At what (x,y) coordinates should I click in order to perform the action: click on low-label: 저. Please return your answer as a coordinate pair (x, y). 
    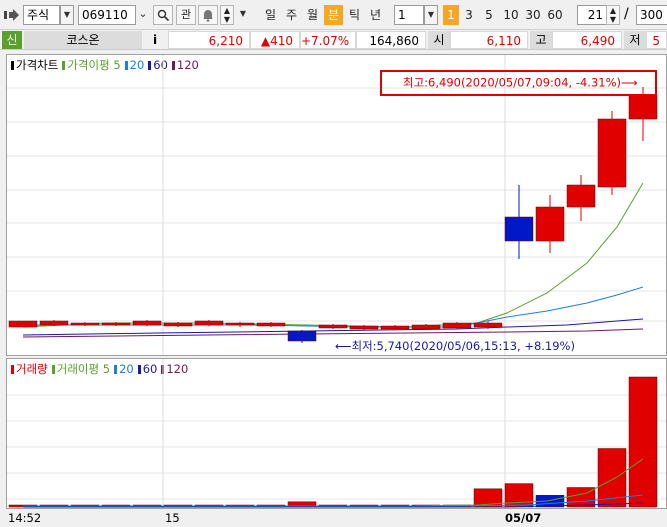
    Looking at the image, I should click on (635, 40).